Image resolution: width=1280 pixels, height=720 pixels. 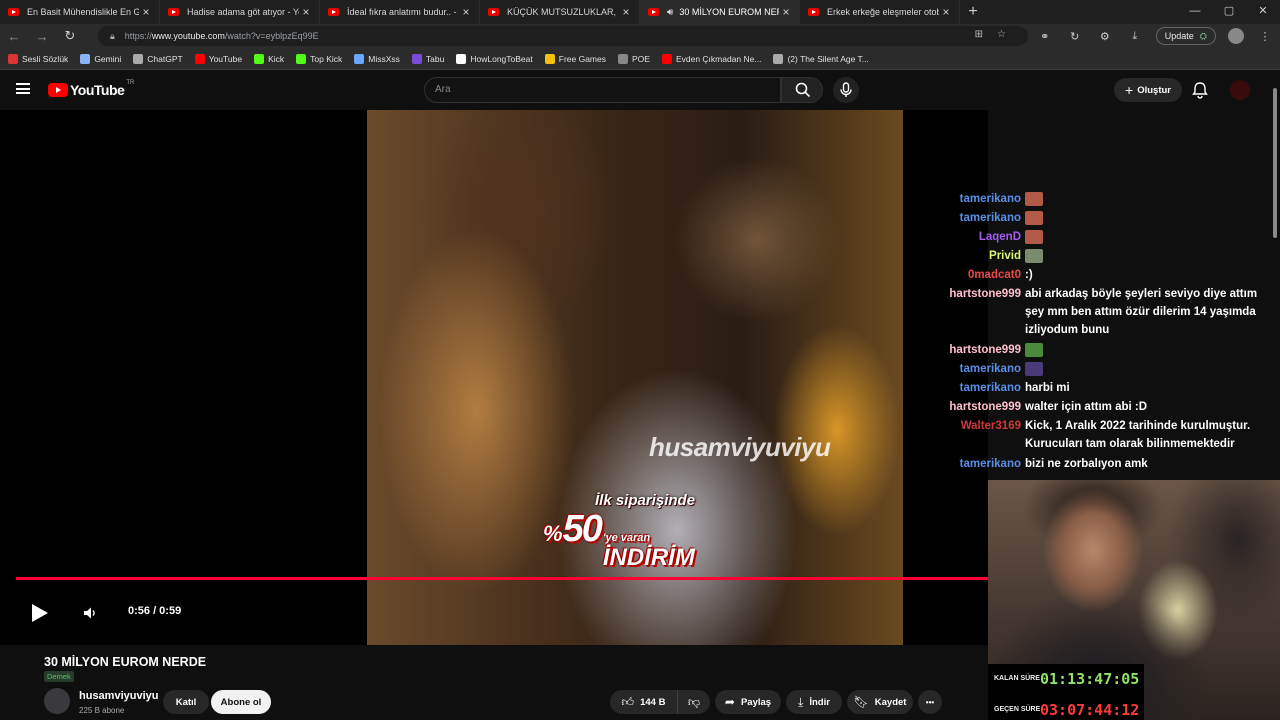 I want to click on channel-avatar, so click(x=57, y=701).